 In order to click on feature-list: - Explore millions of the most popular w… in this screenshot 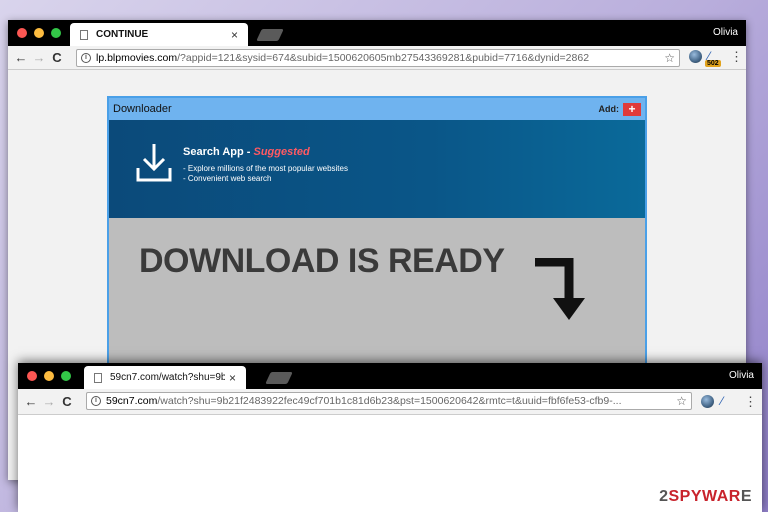, I will do `click(265, 174)`.